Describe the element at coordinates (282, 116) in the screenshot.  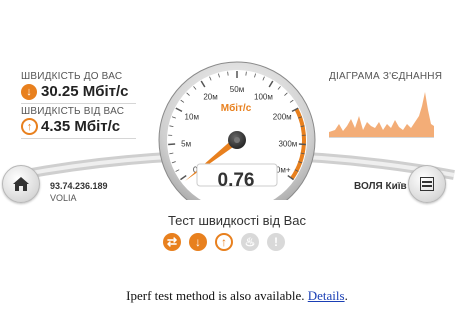
I see `gauge-tick-label: 200м` at that location.